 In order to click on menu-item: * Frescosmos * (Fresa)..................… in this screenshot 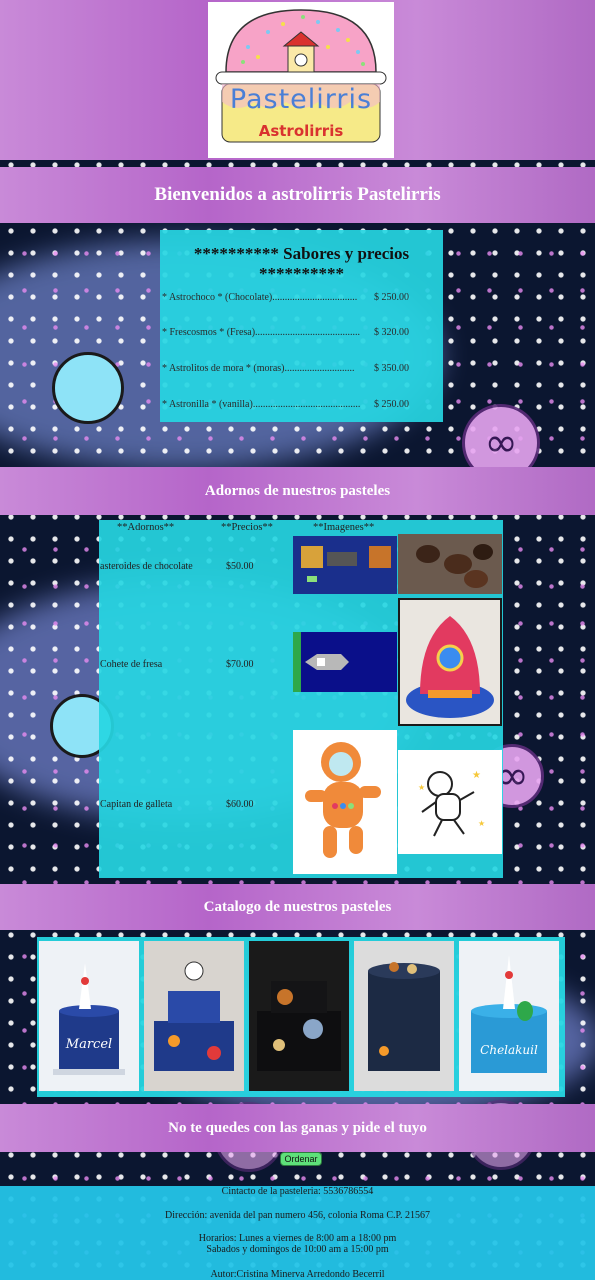, I will do `click(285, 332)`.